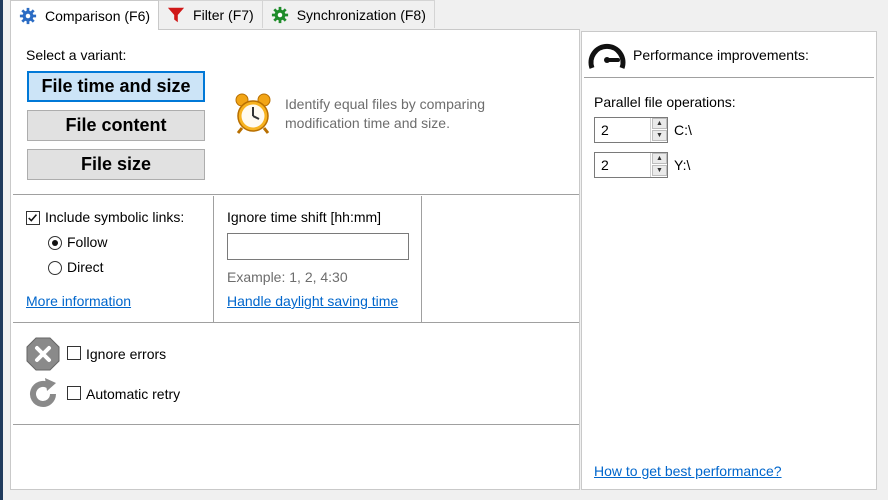 The image size is (888, 500). What do you see at coordinates (312, 301) in the screenshot?
I see `daylight-saving-link: Handle daylight saving time` at bounding box center [312, 301].